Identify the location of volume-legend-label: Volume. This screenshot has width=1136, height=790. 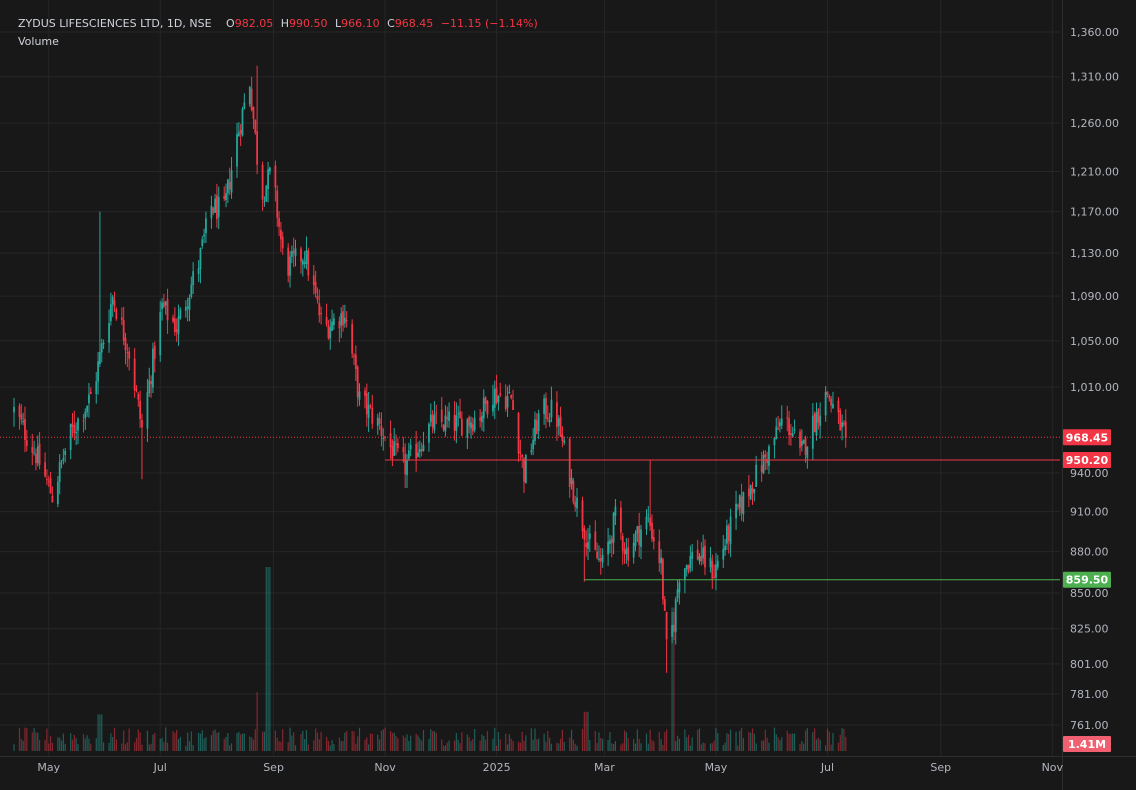
(38, 41).